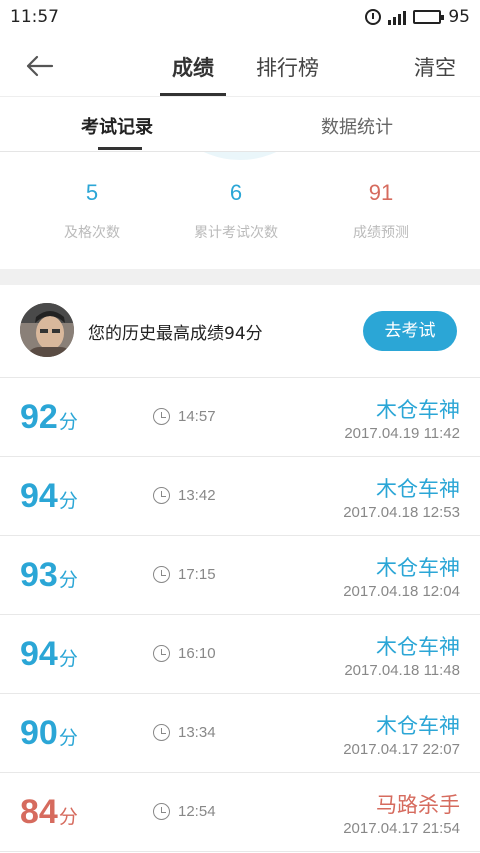 Image resolution: width=480 pixels, height=853 pixels. I want to click on battery-percent: 95, so click(459, 17).